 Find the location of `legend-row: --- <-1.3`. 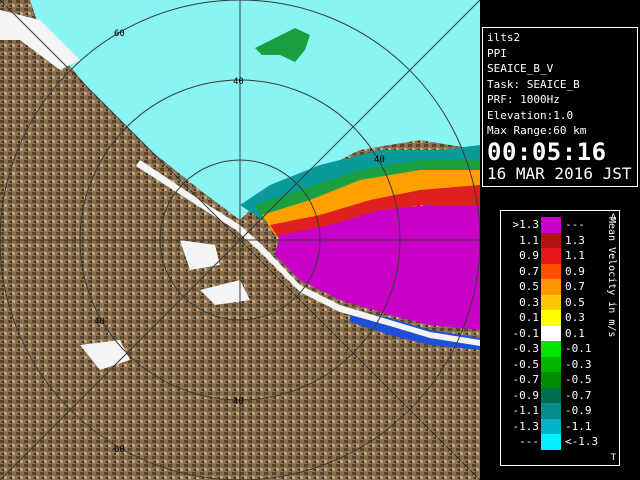

legend-row: --- <-1.3 is located at coordinates (551, 442).